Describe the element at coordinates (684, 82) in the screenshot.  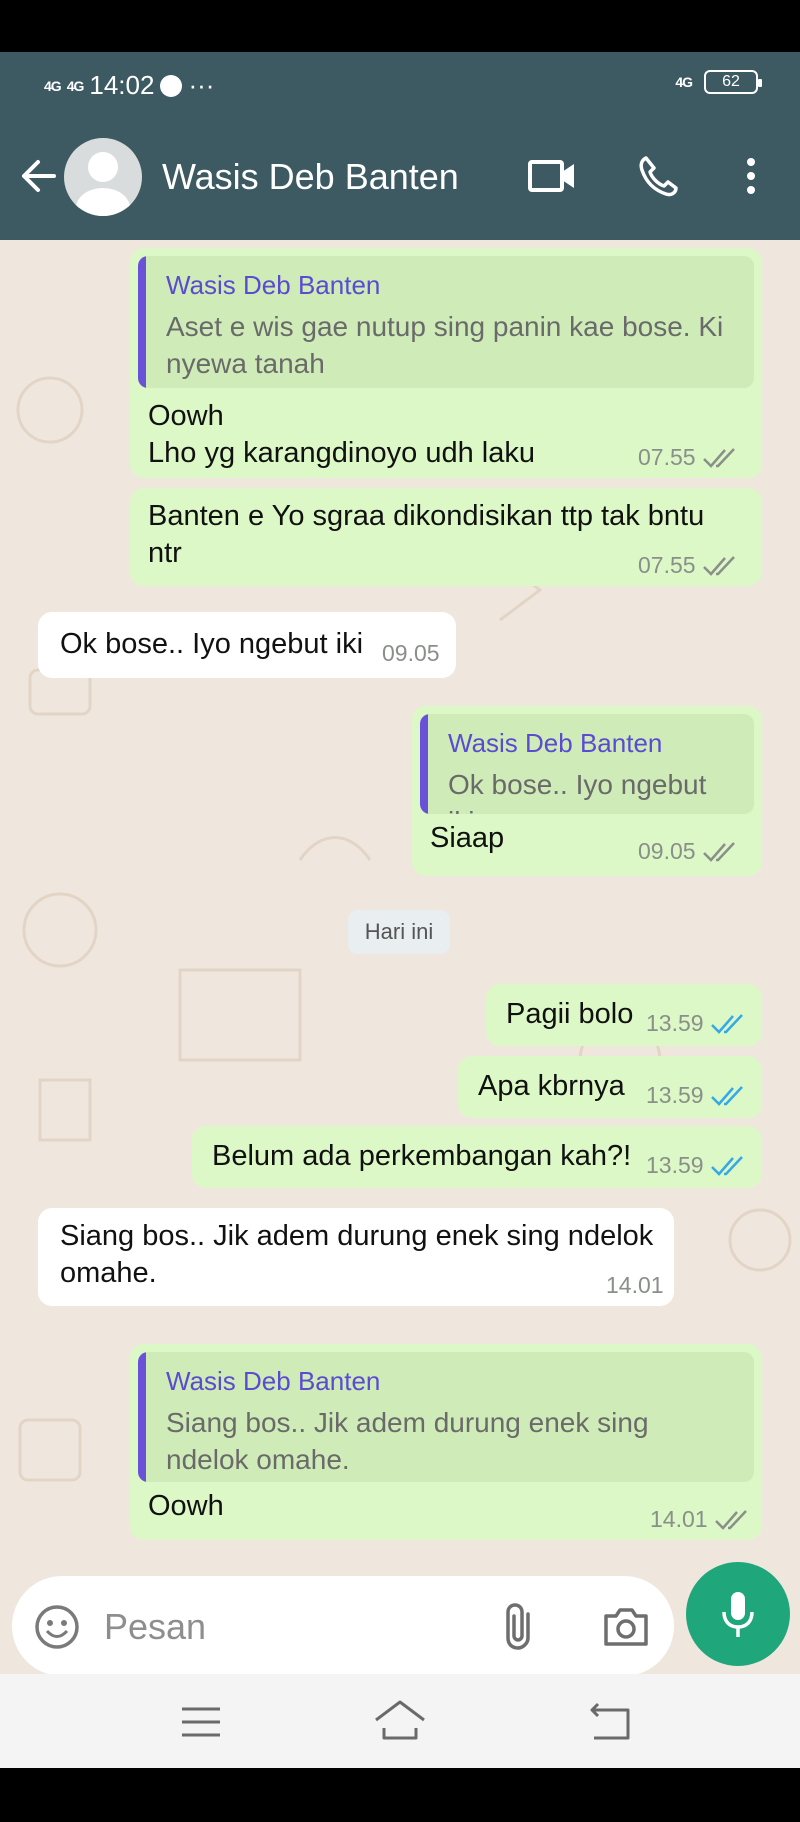
I see `network-icon: 4G` at that location.